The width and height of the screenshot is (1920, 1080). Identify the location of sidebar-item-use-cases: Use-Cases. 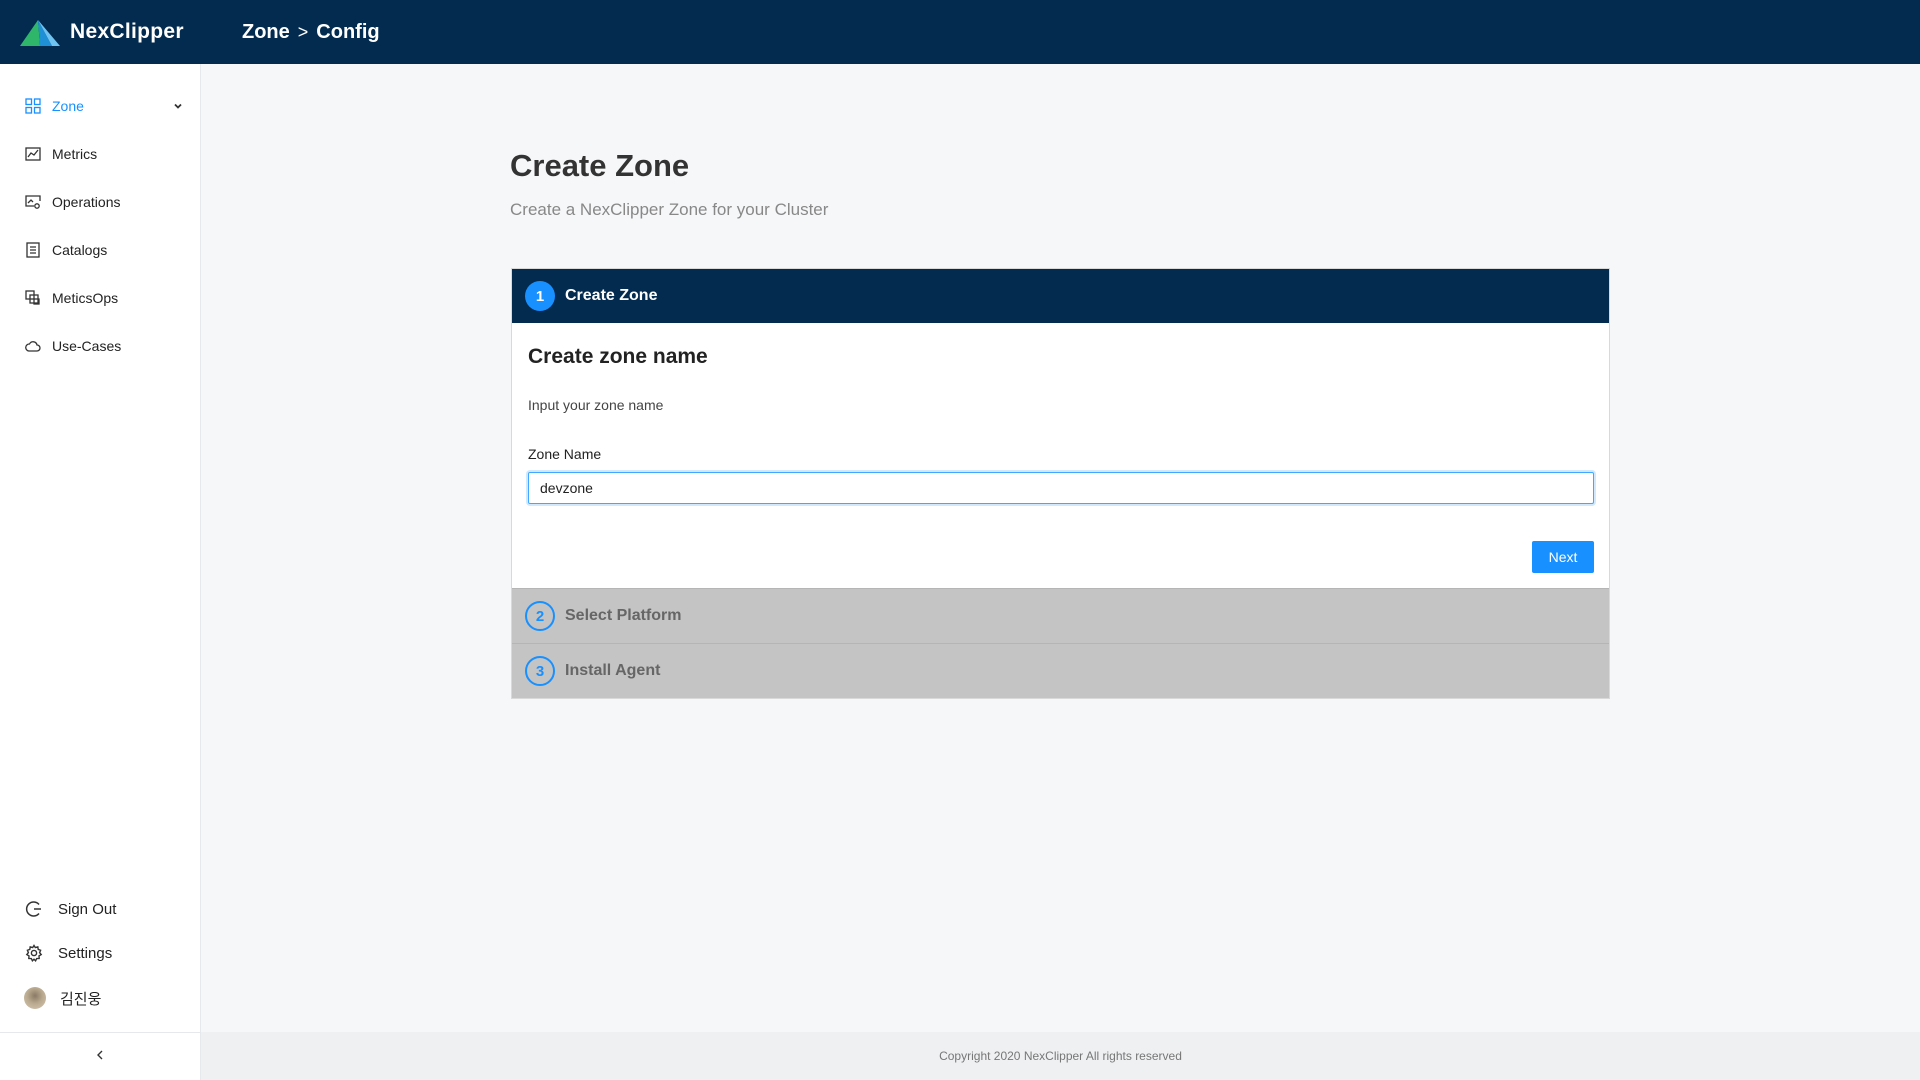
(104, 346).